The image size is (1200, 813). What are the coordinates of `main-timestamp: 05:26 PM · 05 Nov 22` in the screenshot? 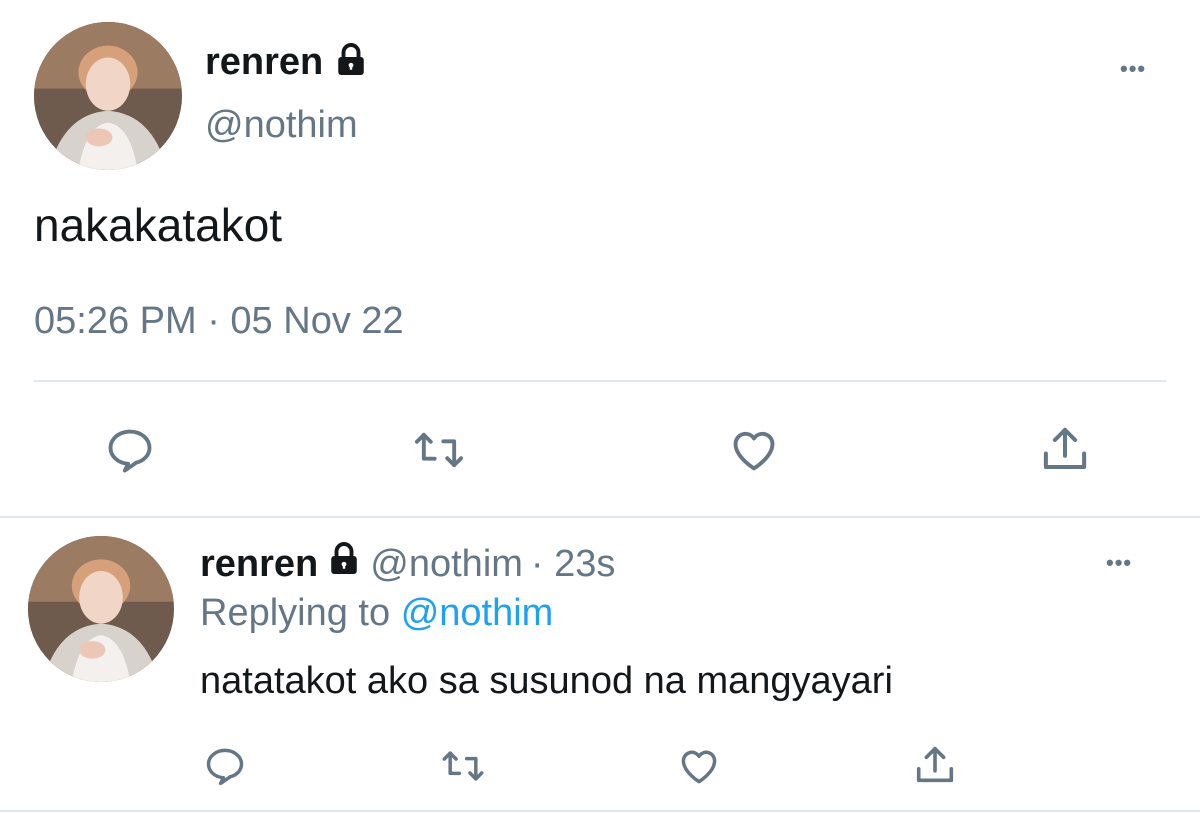 It's located at (219, 321).